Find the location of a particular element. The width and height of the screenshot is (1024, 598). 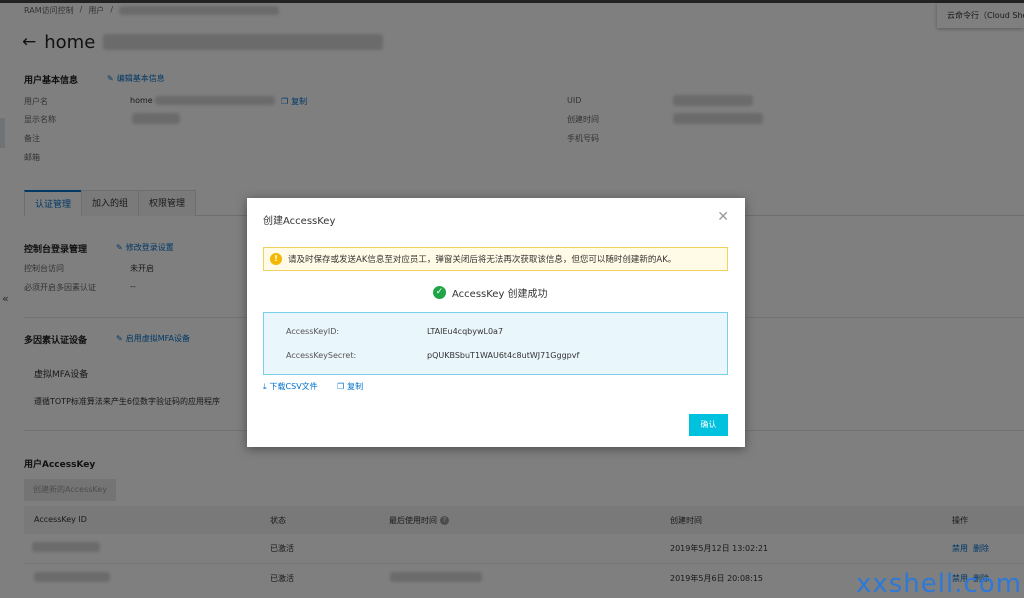

success-text: AccessKey 创建成功 is located at coordinates (500, 294).